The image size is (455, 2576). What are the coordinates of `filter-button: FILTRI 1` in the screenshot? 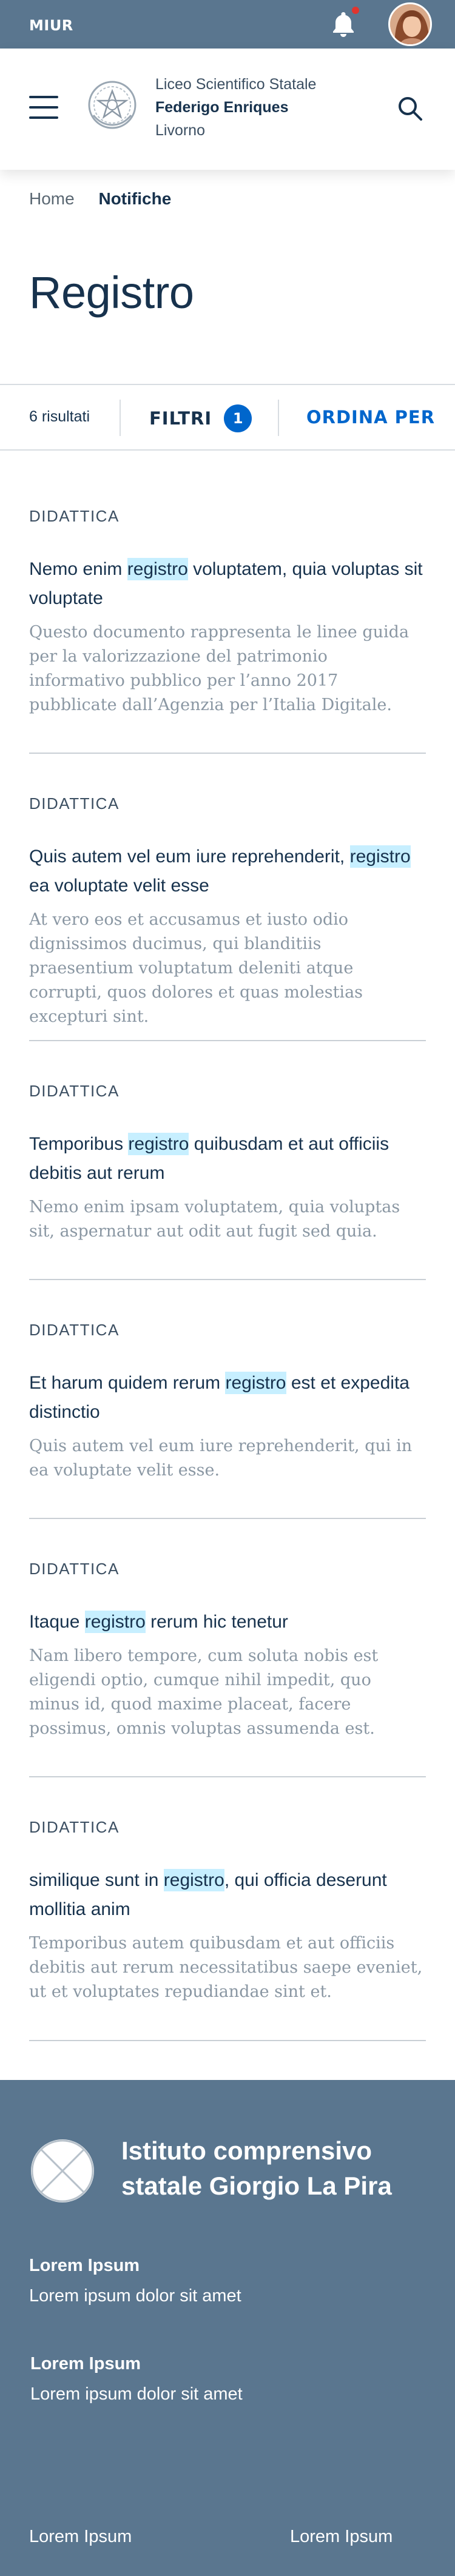 It's located at (200, 418).